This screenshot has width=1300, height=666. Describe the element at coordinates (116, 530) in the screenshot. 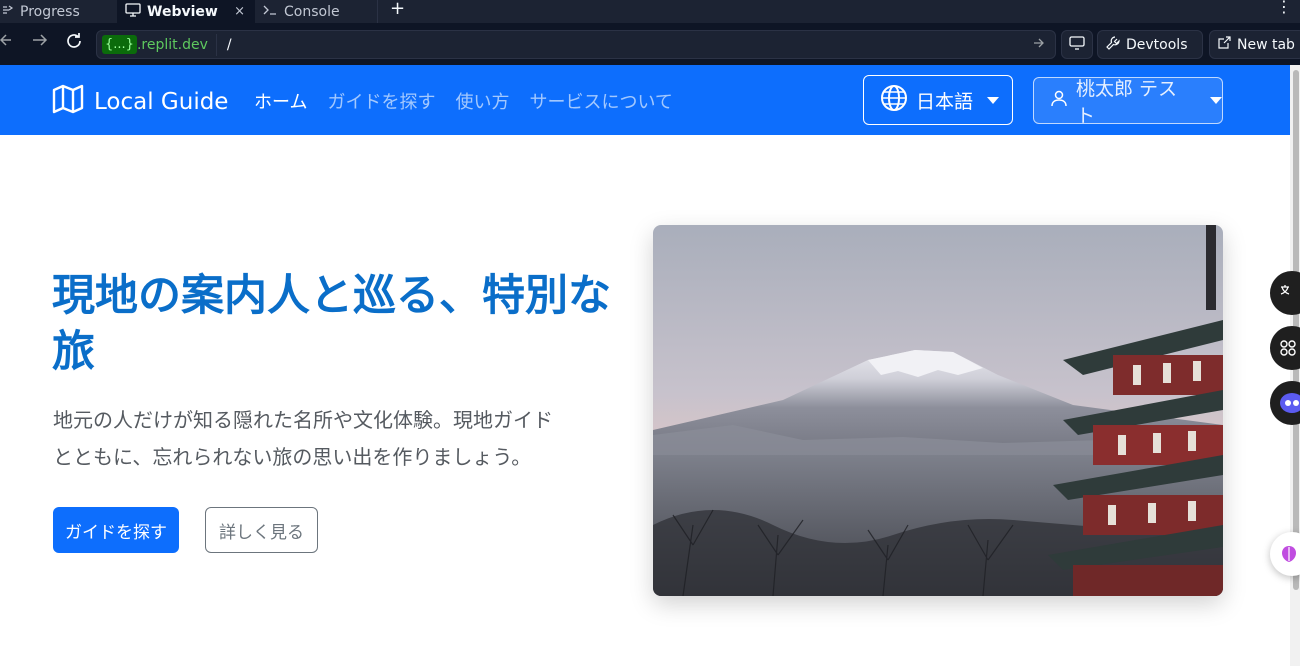

I see `find-guide-button: ガイドを探す` at that location.